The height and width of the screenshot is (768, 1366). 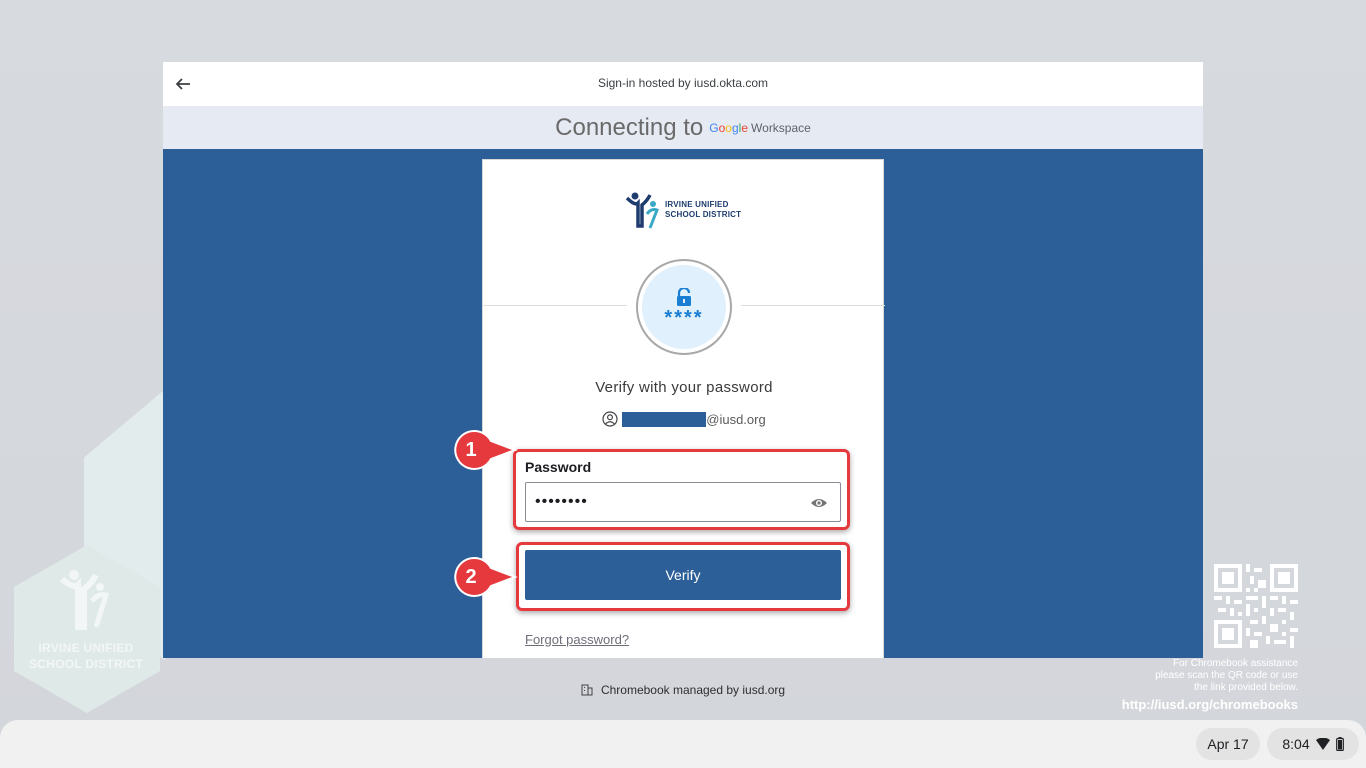 I want to click on wifi-icon, so click(x=1322, y=744).